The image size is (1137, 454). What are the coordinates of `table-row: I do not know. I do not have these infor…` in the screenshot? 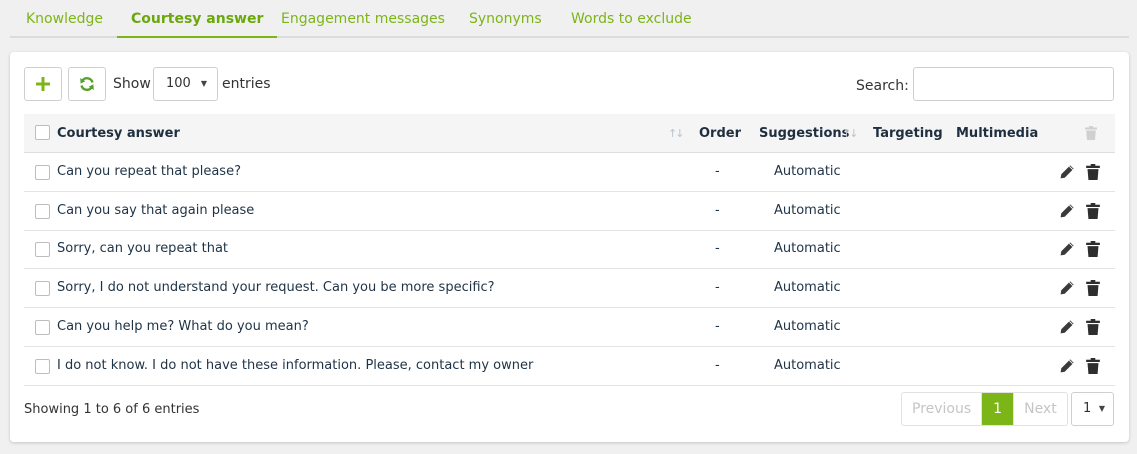 It's located at (569, 366).